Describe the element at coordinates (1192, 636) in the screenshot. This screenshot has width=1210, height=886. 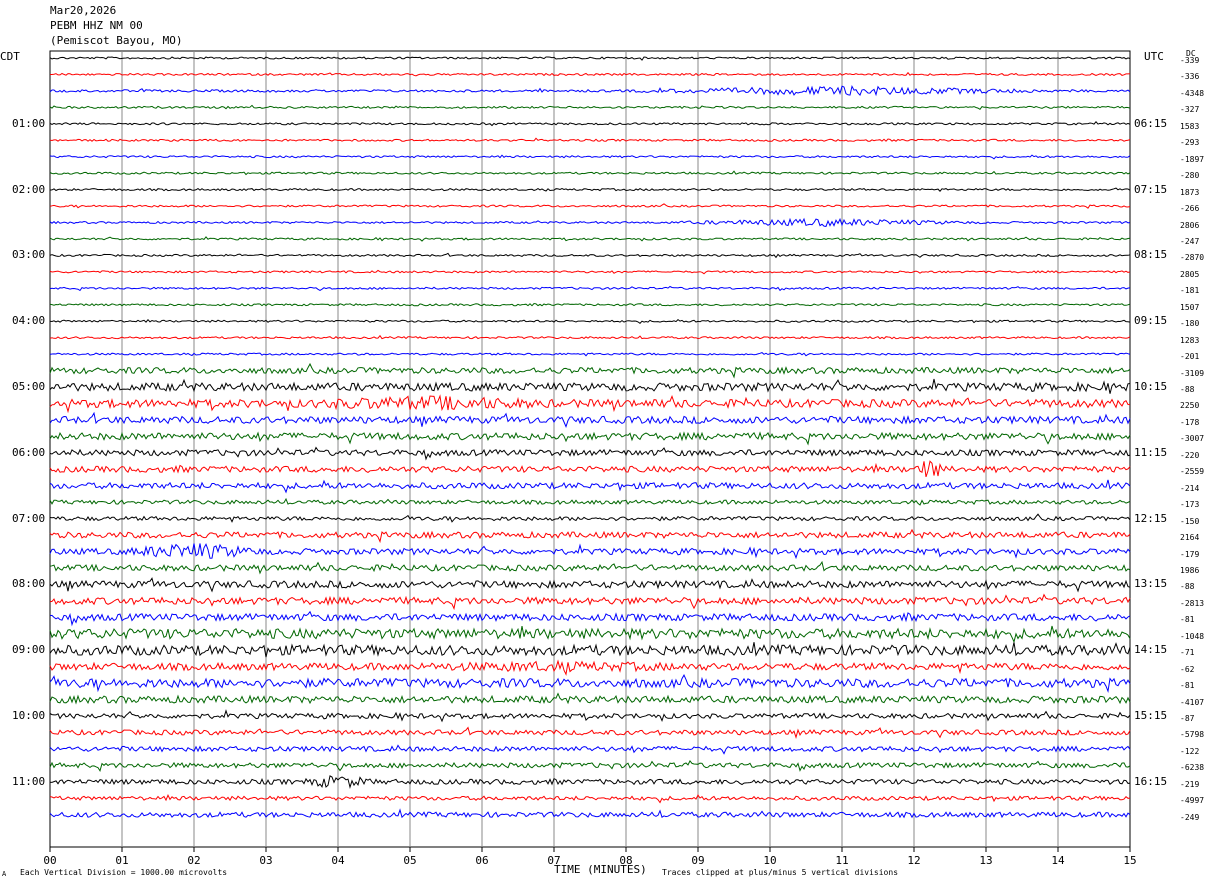
I see `dc-offset-value: -1048` at that location.